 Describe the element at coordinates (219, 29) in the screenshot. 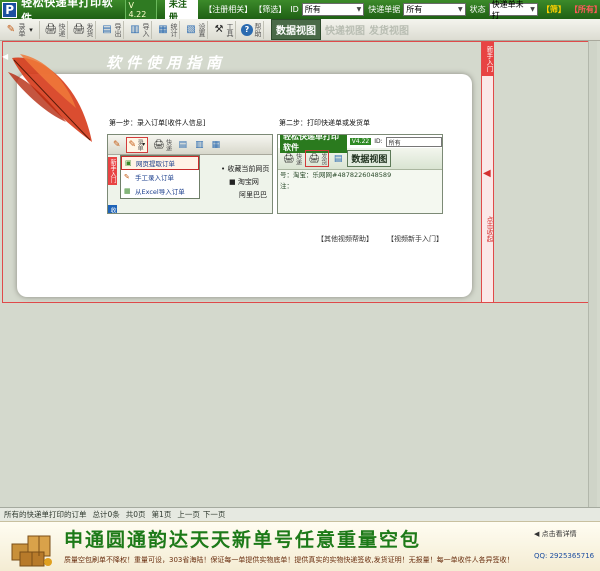

I see `tools-icon: ⚒` at that location.